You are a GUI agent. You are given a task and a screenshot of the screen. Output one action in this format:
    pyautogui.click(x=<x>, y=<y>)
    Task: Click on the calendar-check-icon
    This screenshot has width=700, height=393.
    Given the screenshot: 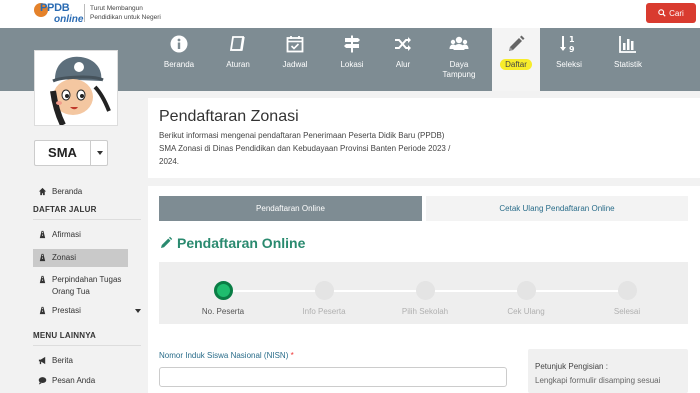 What is the action you would take?
    pyautogui.click(x=295, y=44)
    